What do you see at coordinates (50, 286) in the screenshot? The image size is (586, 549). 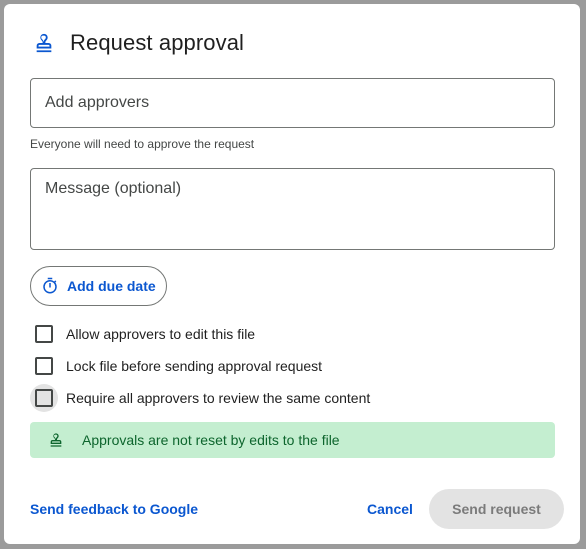 I see `timer-icon` at bounding box center [50, 286].